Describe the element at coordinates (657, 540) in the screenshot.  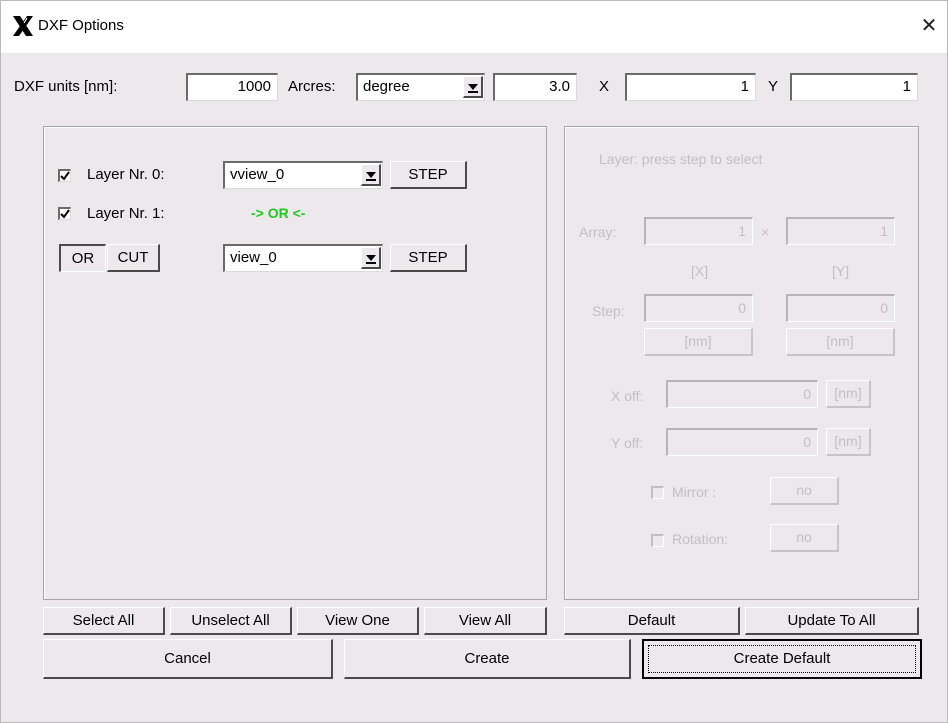
I see `rotation-checkbox` at that location.